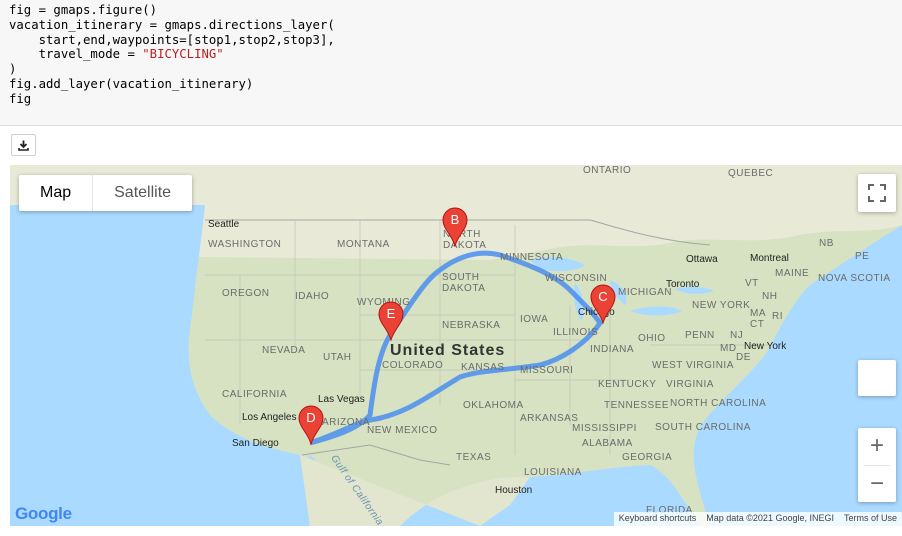  What do you see at coordinates (413, 365) in the screenshot?
I see `region-label: COLORADO` at bounding box center [413, 365].